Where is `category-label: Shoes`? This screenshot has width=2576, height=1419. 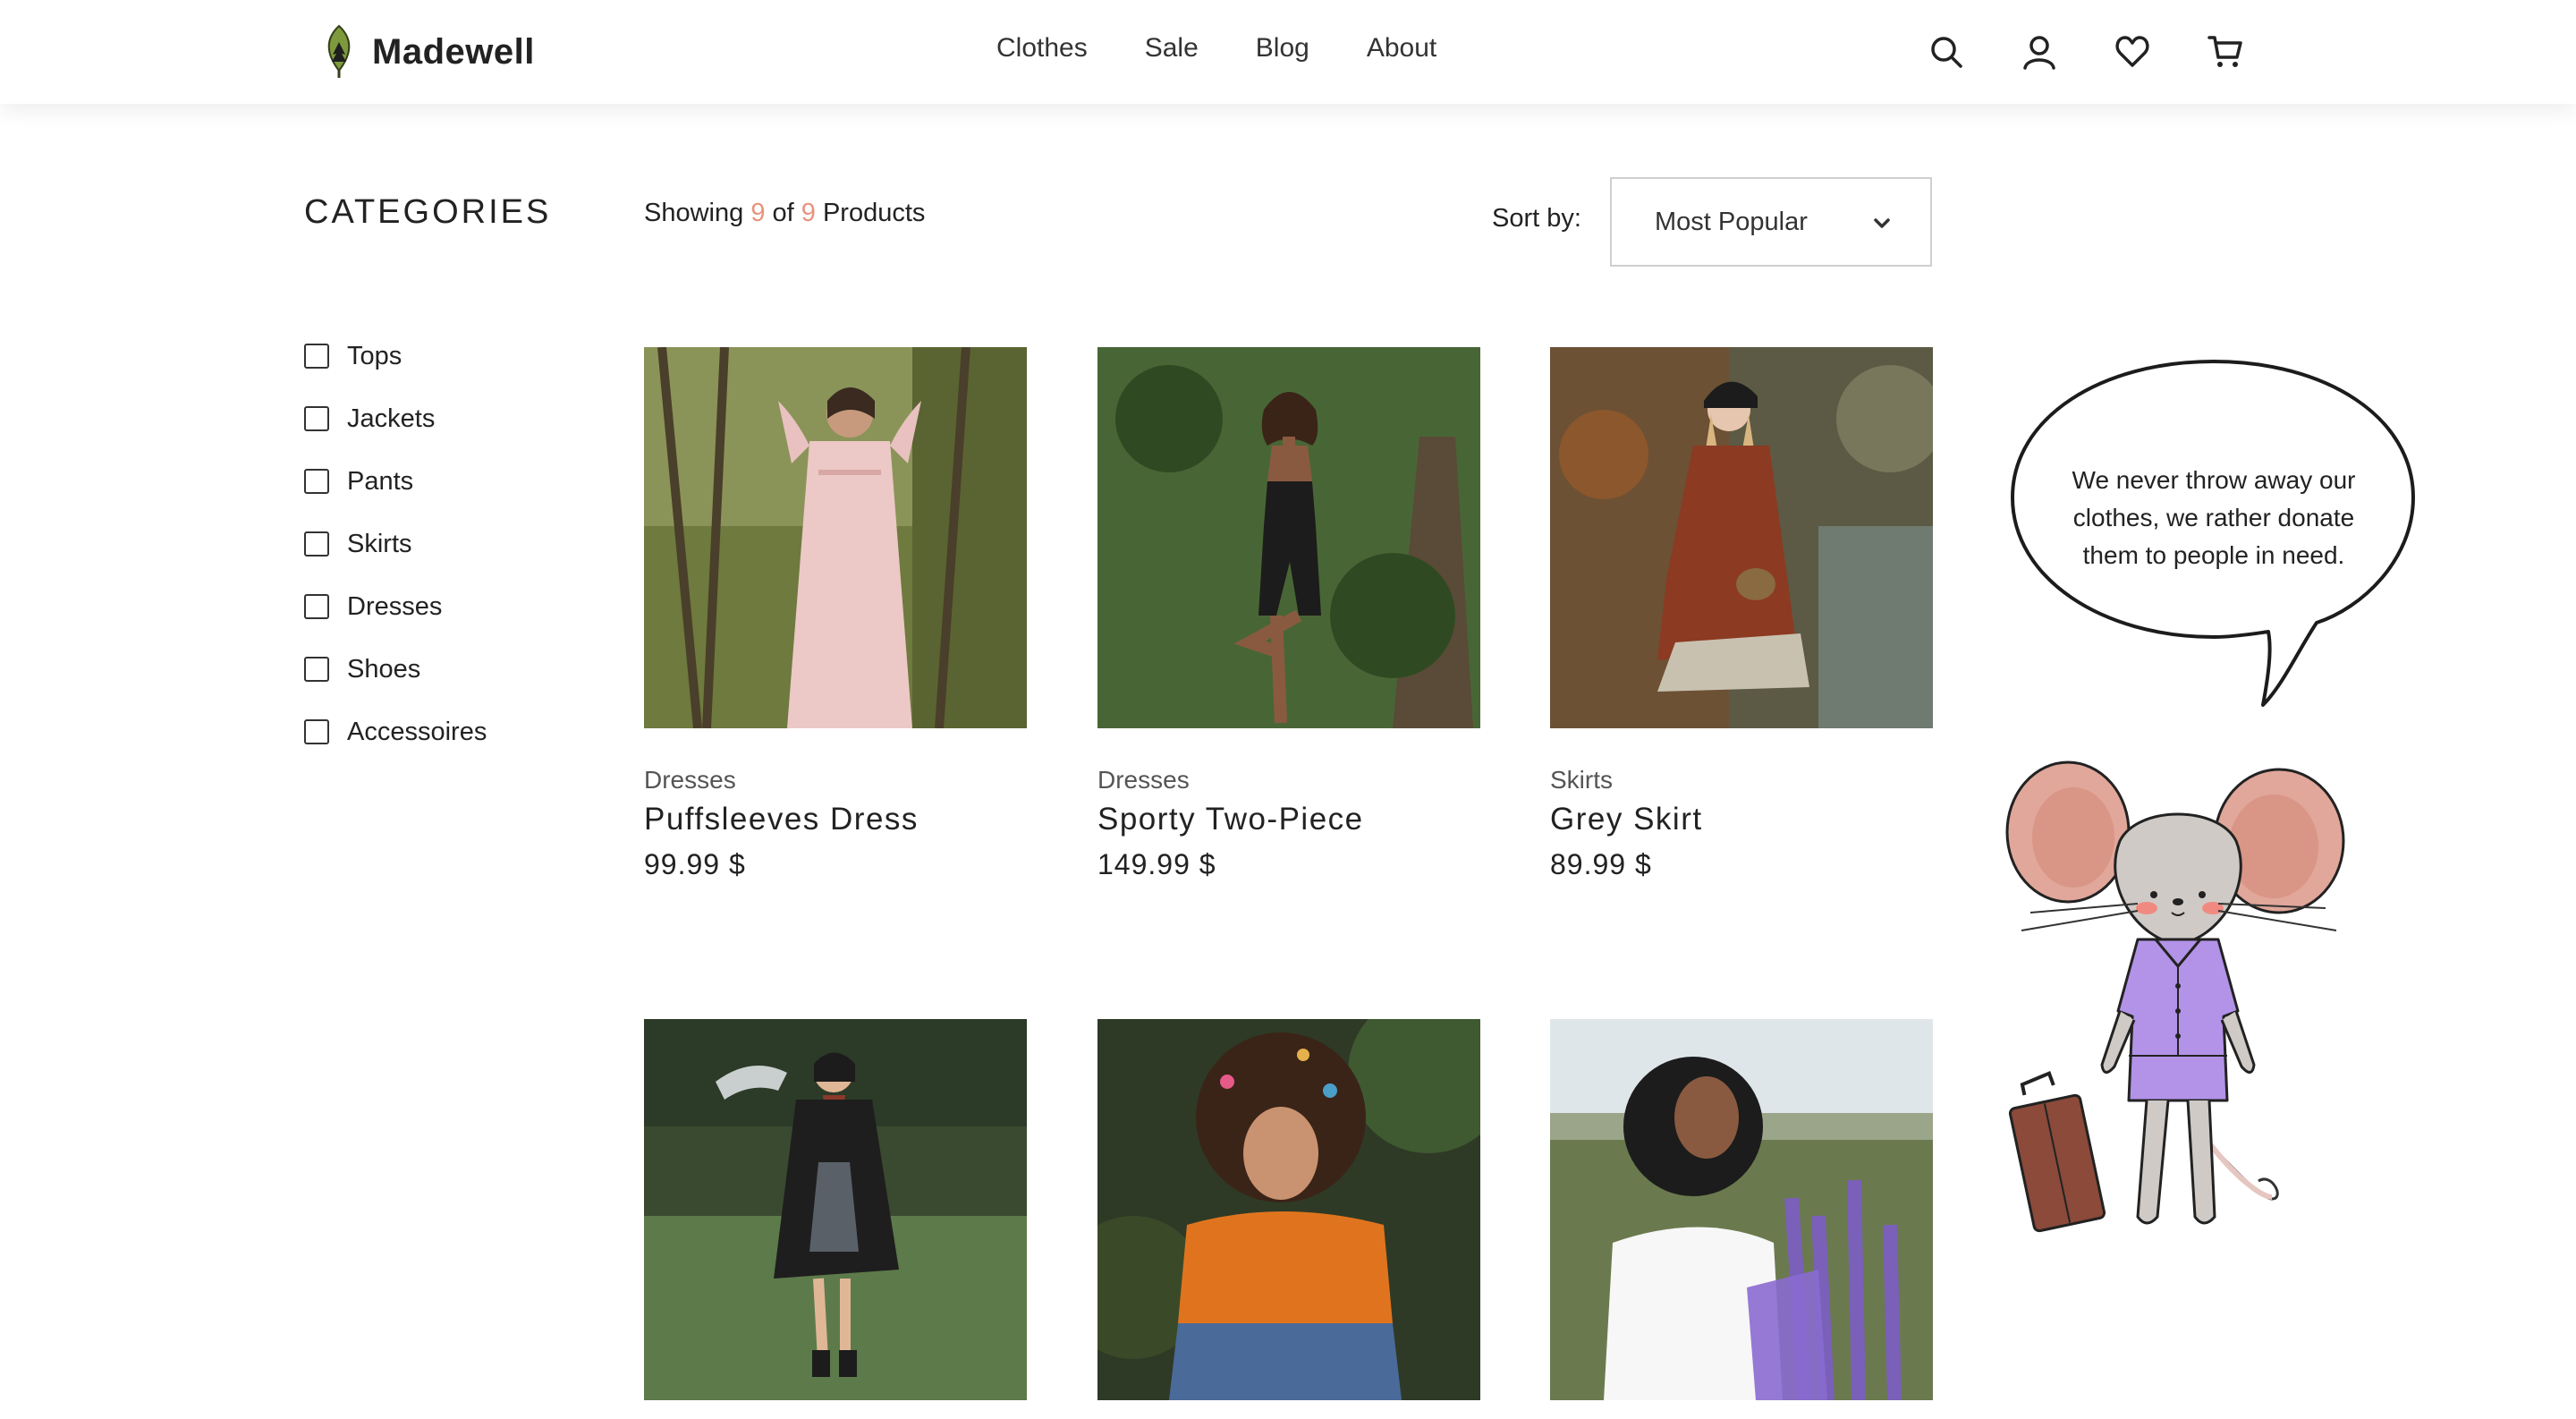
category-label: Shoes is located at coordinates (384, 669).